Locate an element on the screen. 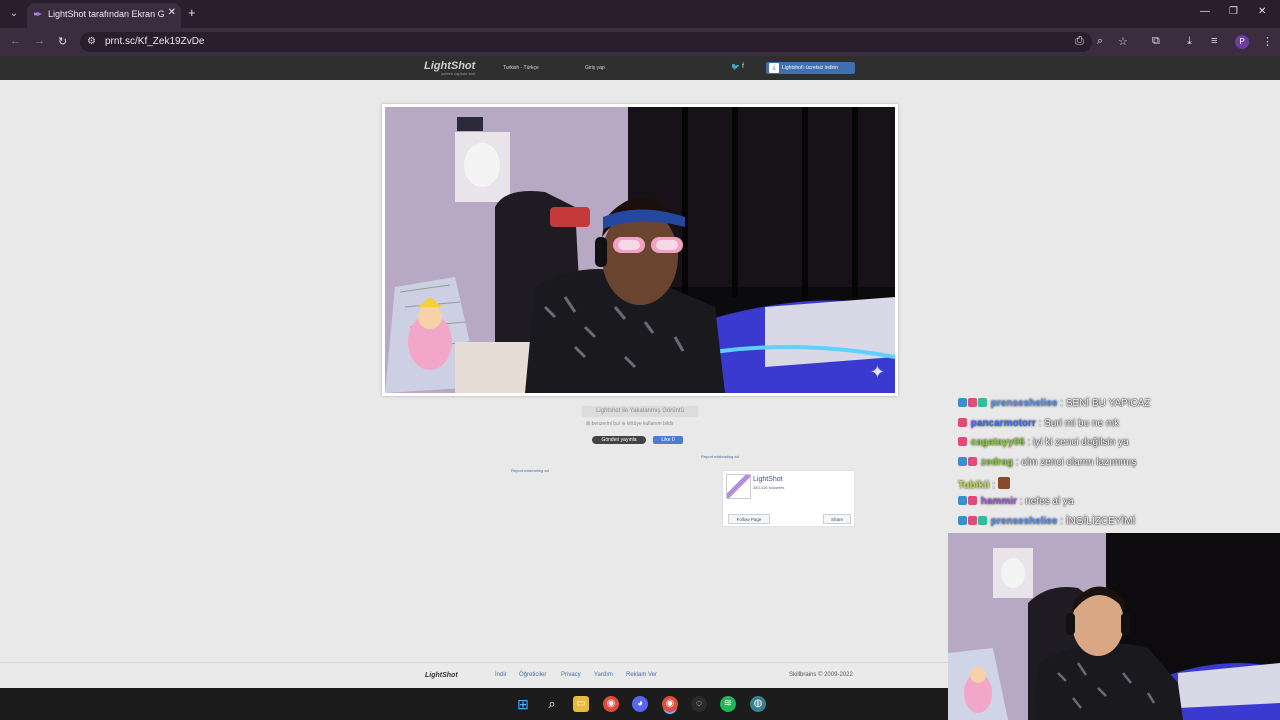 This screenshot has height=720, width=1280. chat-message: hammir : nefes al ya is located at coordinates (1016, 503).